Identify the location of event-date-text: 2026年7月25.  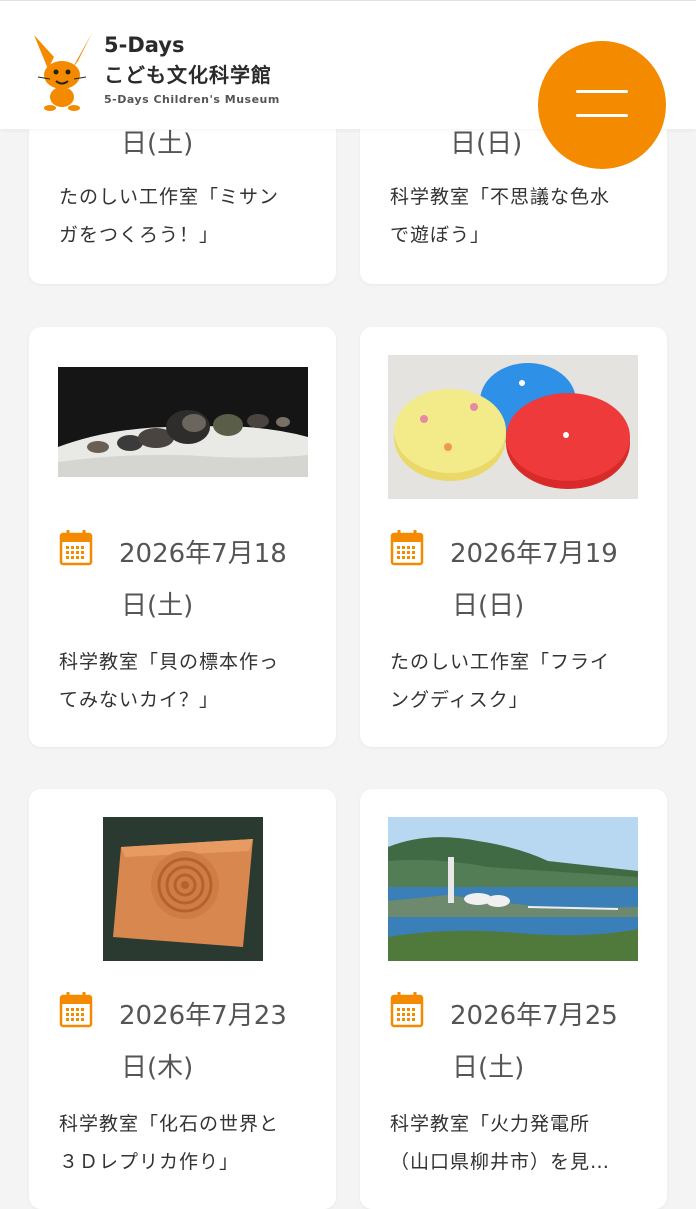
(534, 1016).